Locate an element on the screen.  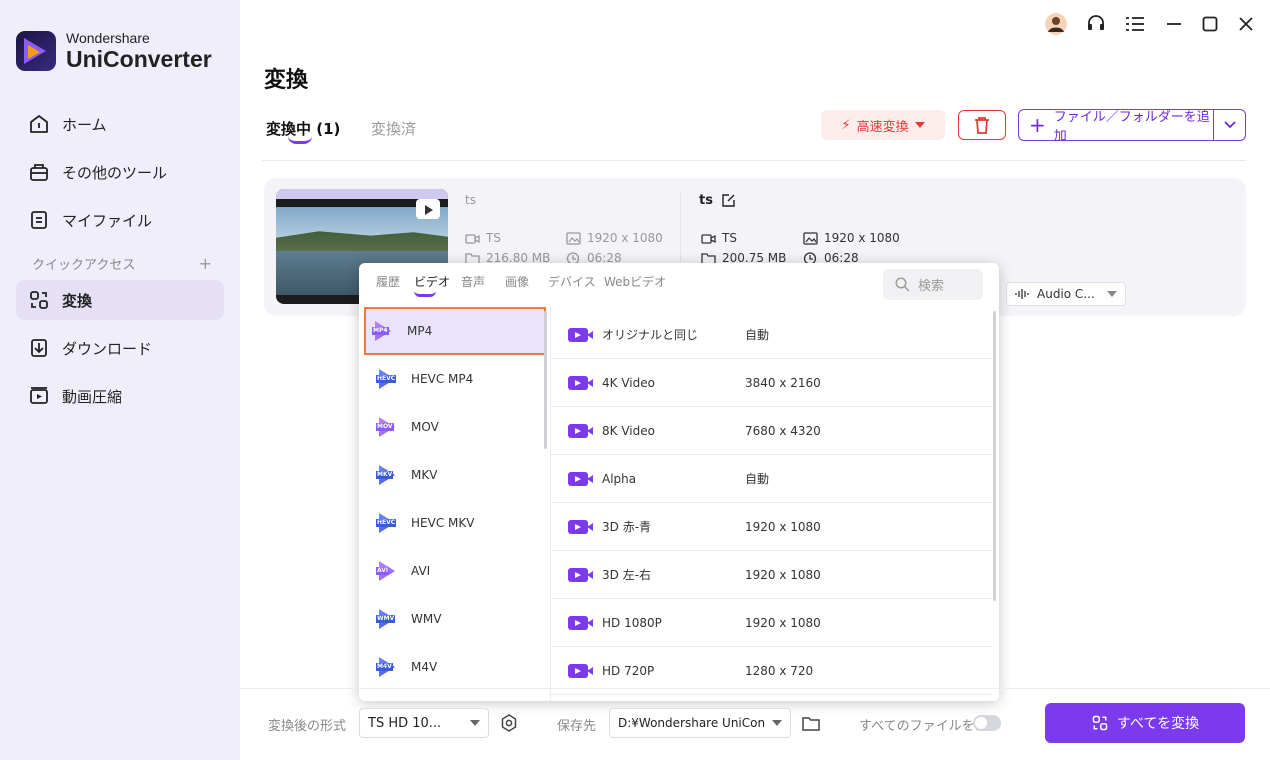
add-files-label: ファイル／フォルダーを追加 is located at coordinates (1131, 127).